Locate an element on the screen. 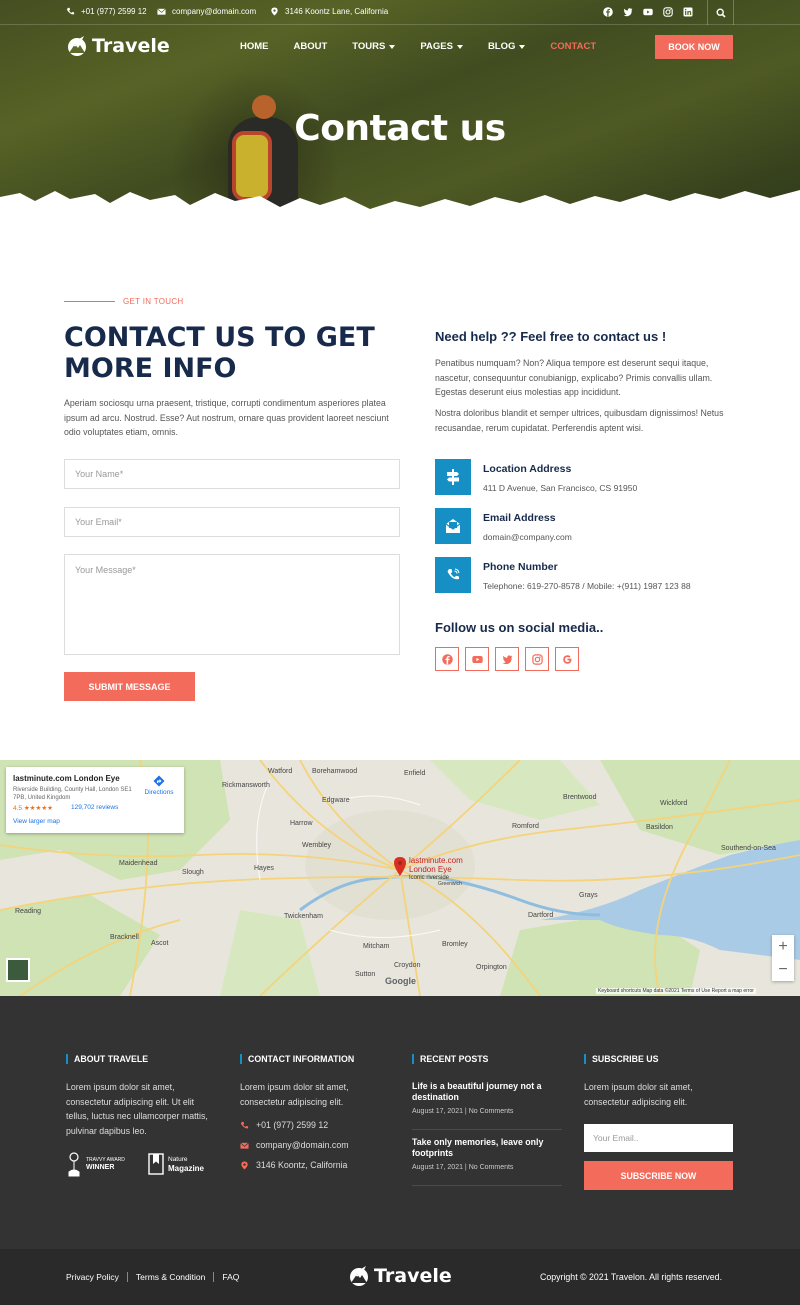  location-pin-icon is located at coordinates (244, 1165).